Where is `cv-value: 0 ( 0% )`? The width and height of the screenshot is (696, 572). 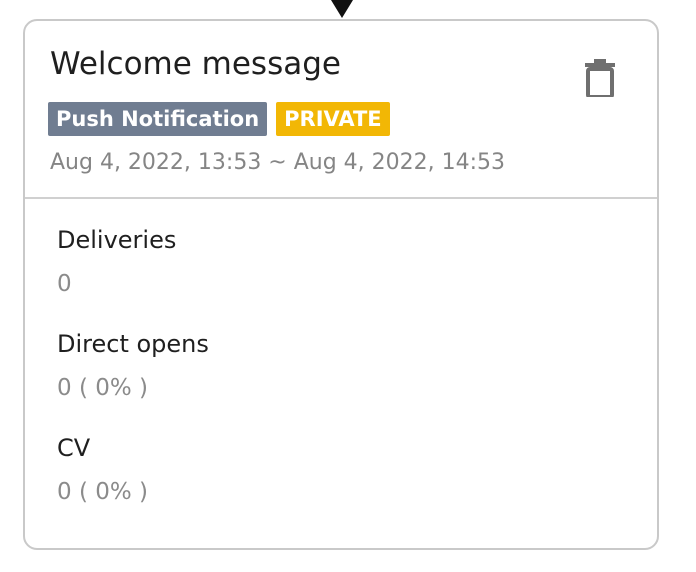
cv-value: 0 ( 0% ) is located at coordinates (103, 492).